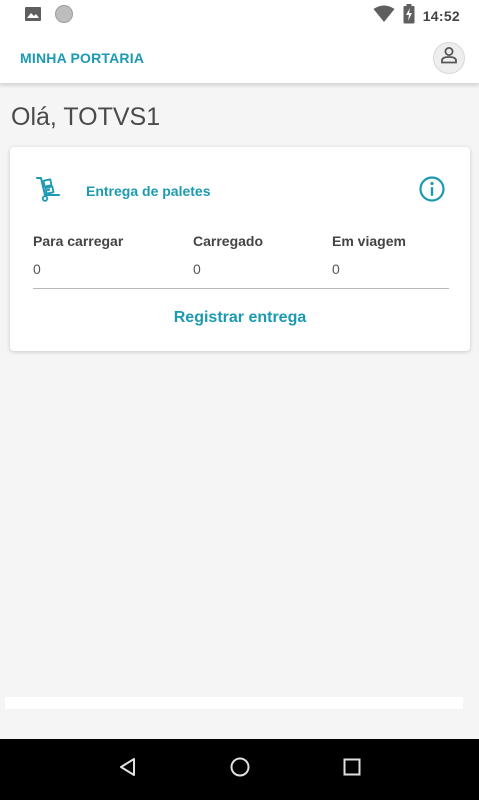 The height and width of the screenshot is (800, 479). I want to click on app-title: MINHA PORTARIA, so click(82, 57).